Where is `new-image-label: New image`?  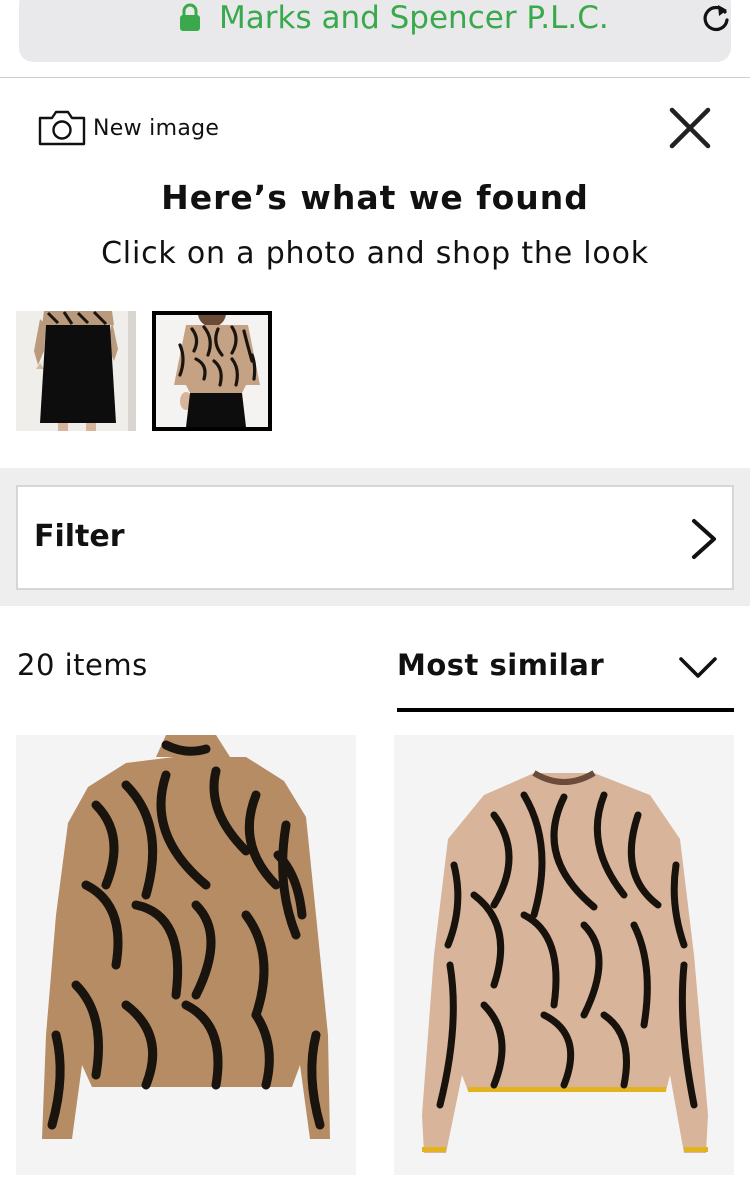 new-image-label: New image is located at coordinates (156, 128).